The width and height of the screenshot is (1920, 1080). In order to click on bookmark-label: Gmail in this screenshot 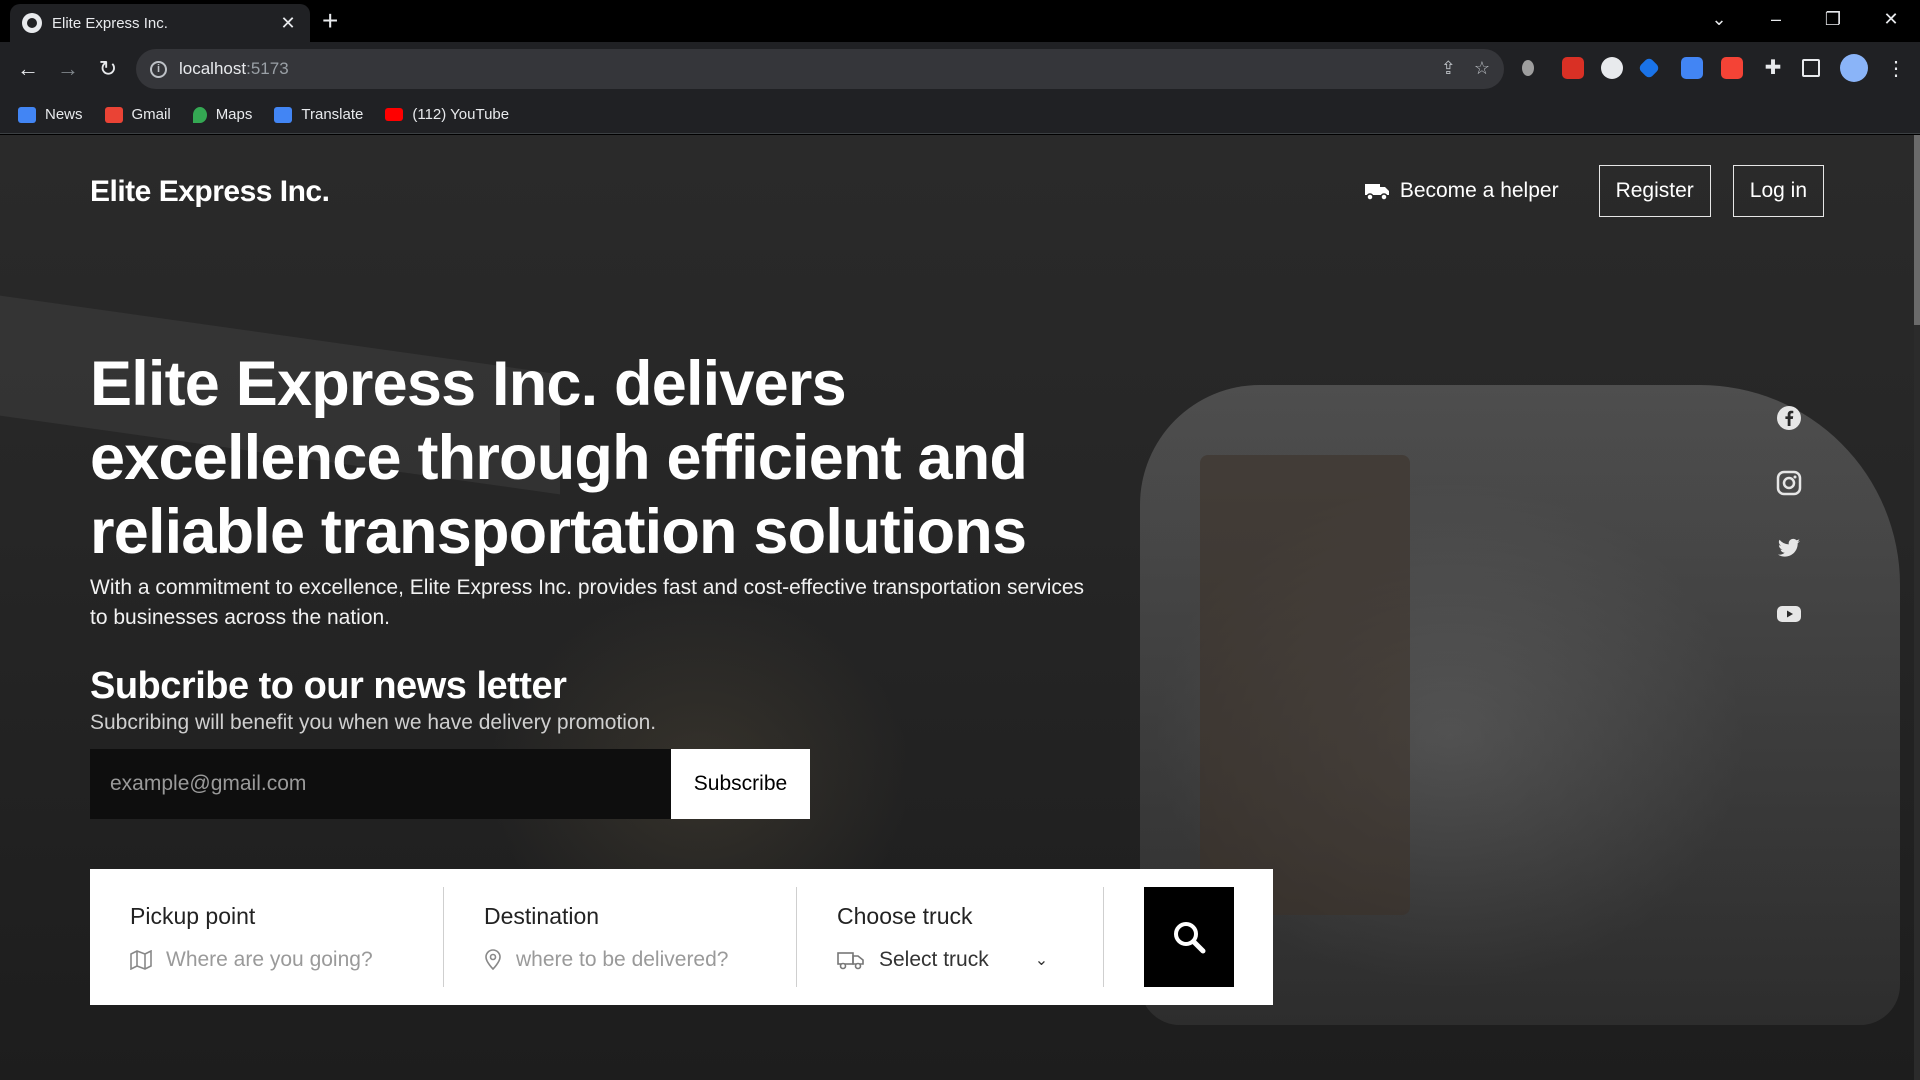, I will do `click(151, 114)`.